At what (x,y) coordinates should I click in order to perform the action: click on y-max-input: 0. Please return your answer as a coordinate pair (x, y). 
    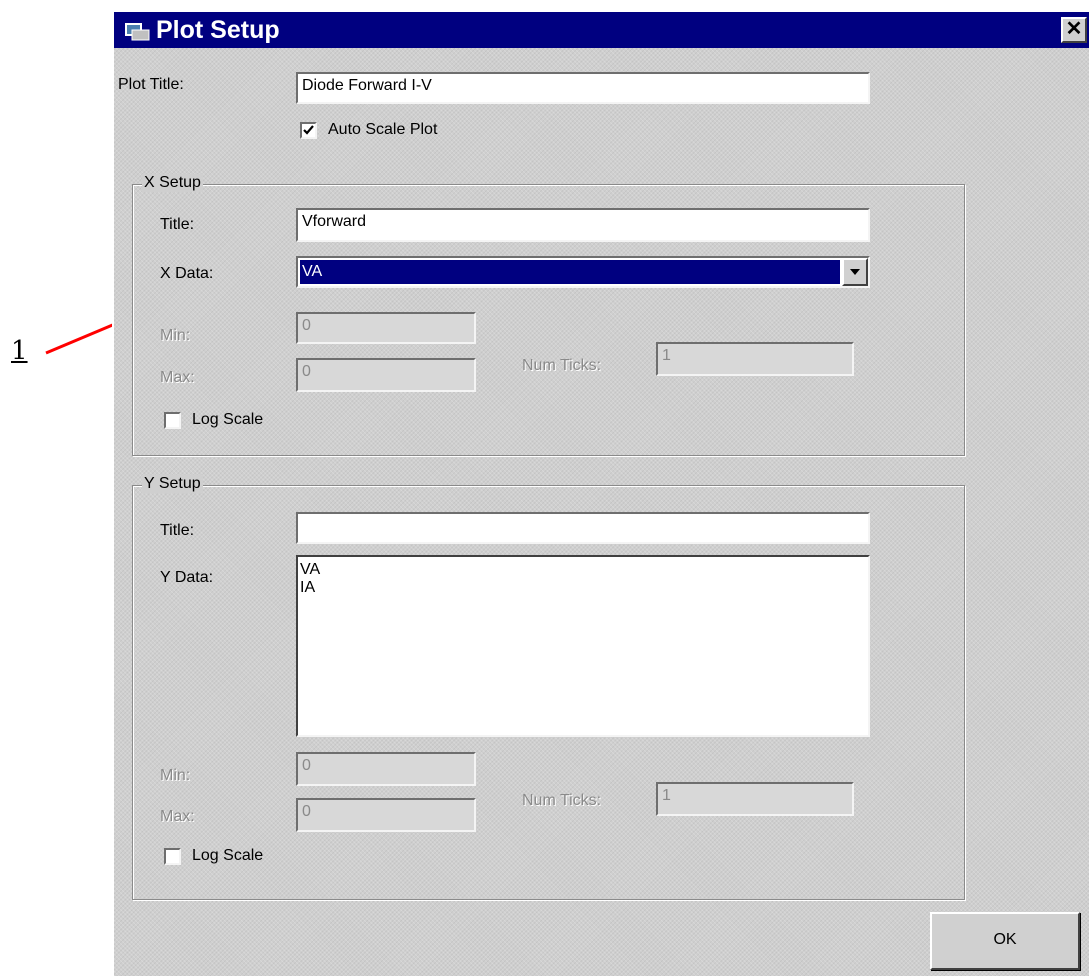
    Looking at the image, I should click on (386, 815).